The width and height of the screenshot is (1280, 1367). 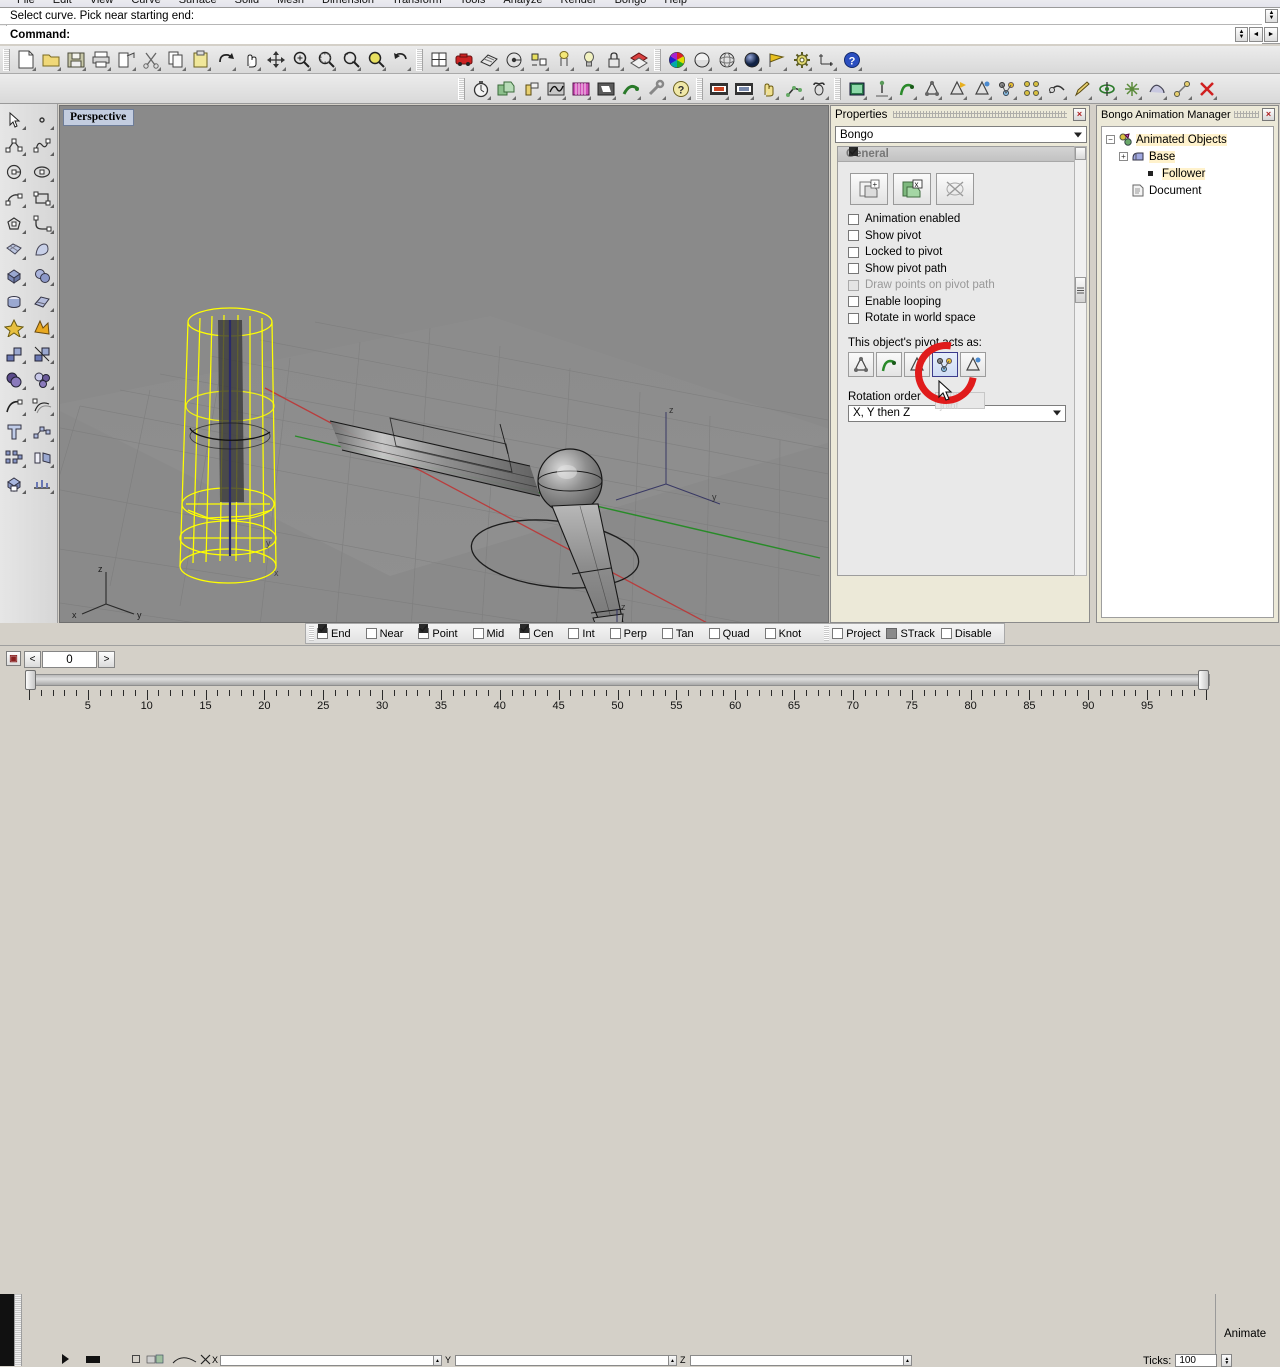 What do you see at coordinates (751, 60) in the screenshot?
I see `rendered-icon` at bounding box center [751, 60].